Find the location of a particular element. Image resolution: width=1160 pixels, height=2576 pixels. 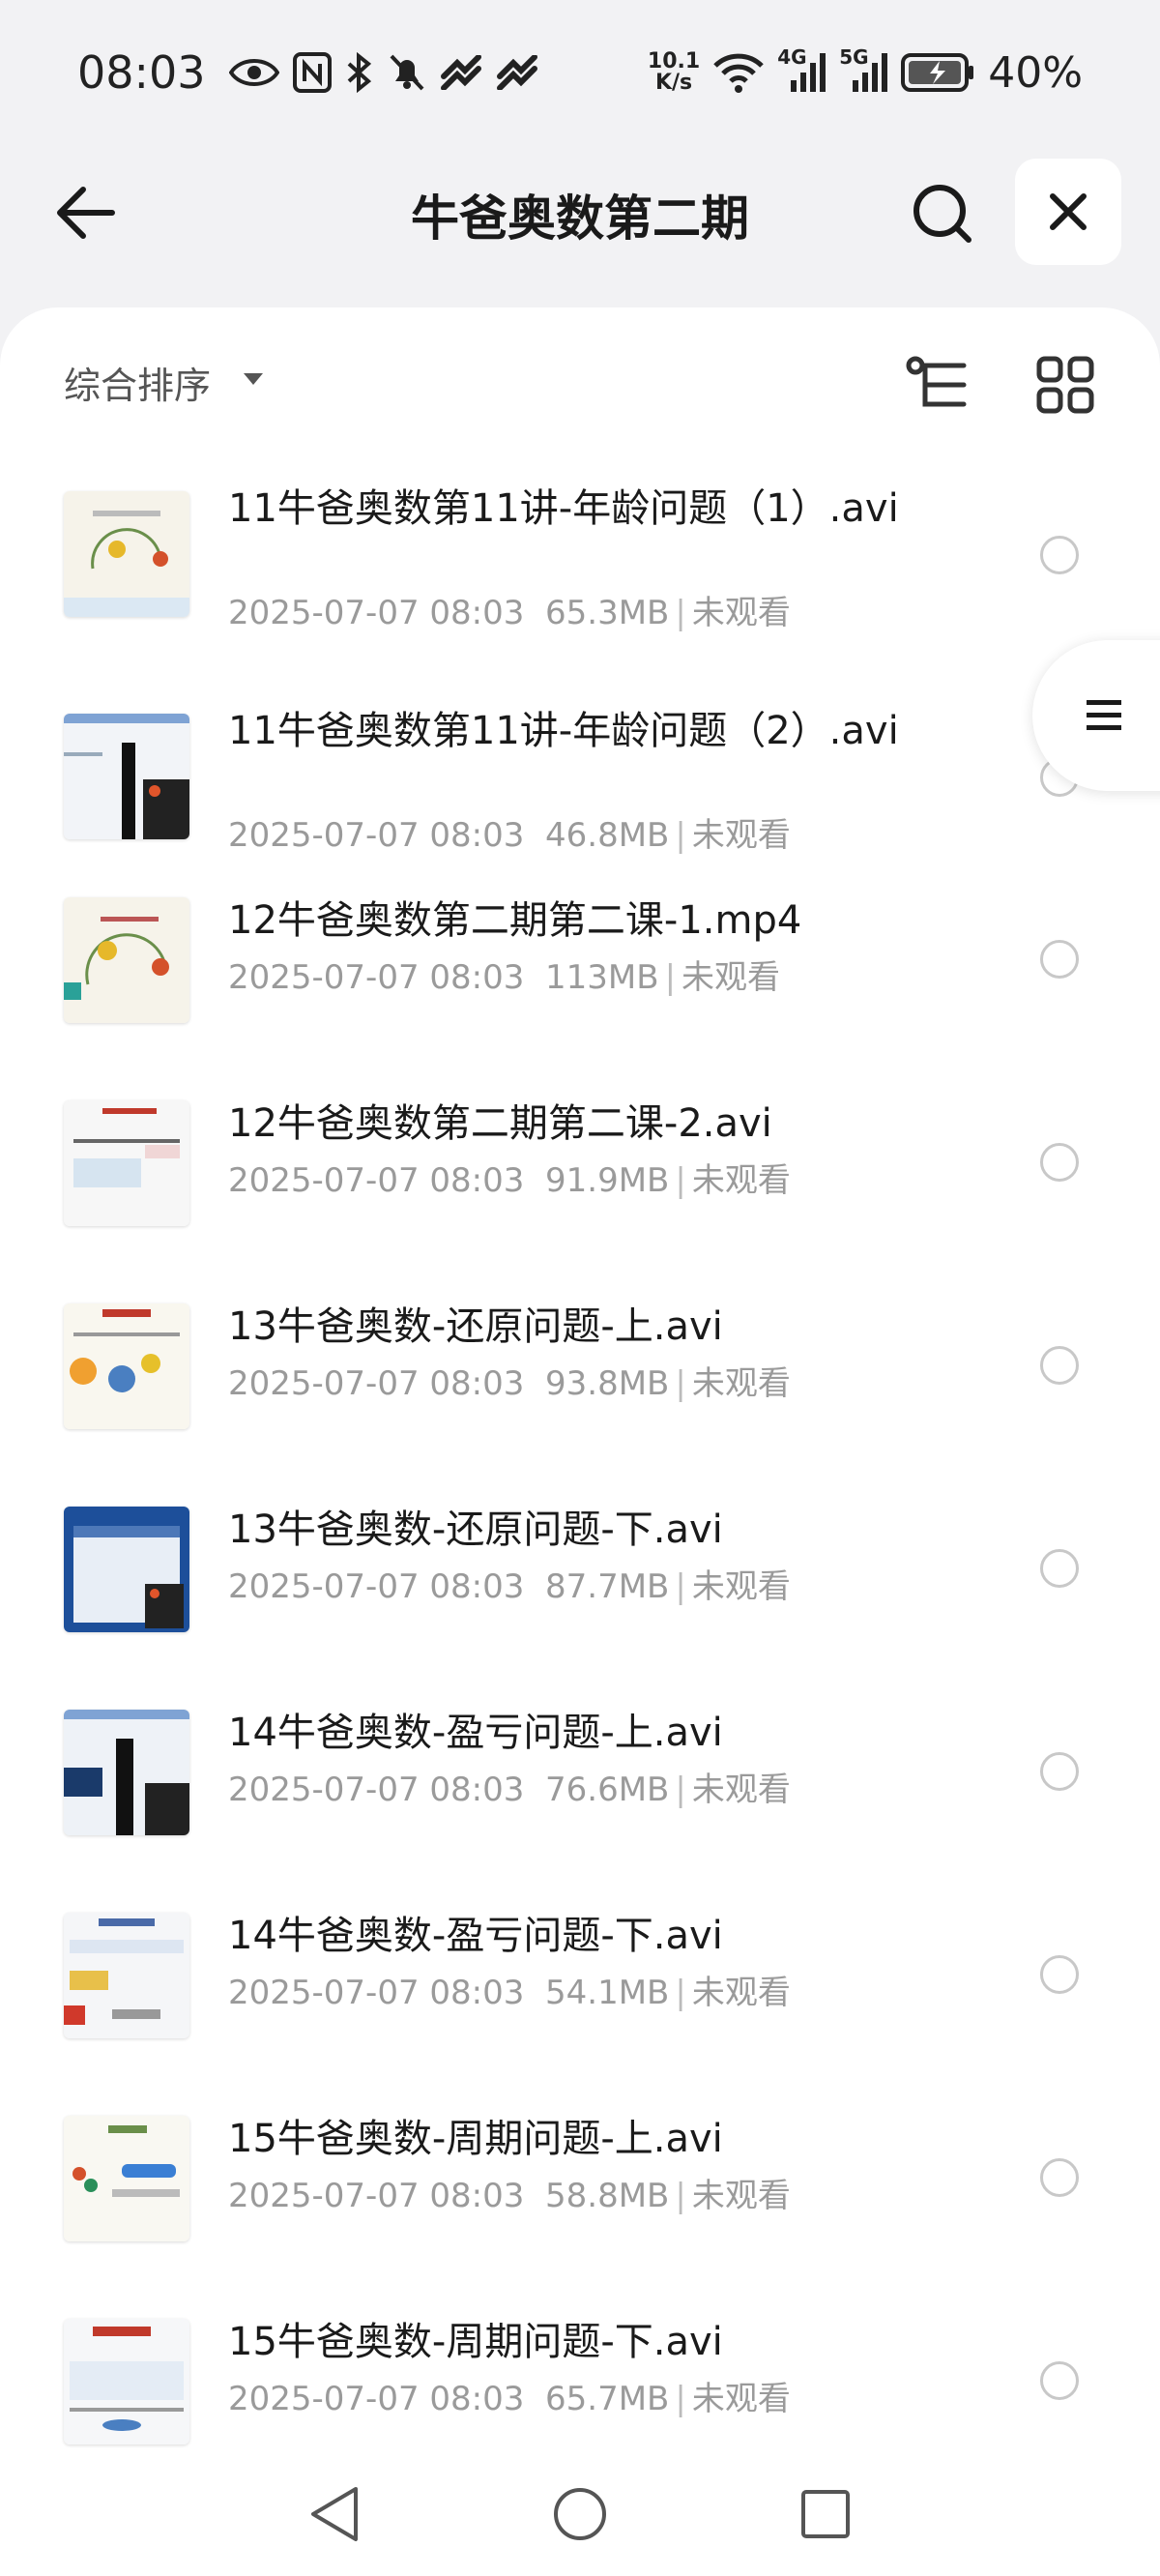

nav-home-icon is located at coordinates (580, 2514).